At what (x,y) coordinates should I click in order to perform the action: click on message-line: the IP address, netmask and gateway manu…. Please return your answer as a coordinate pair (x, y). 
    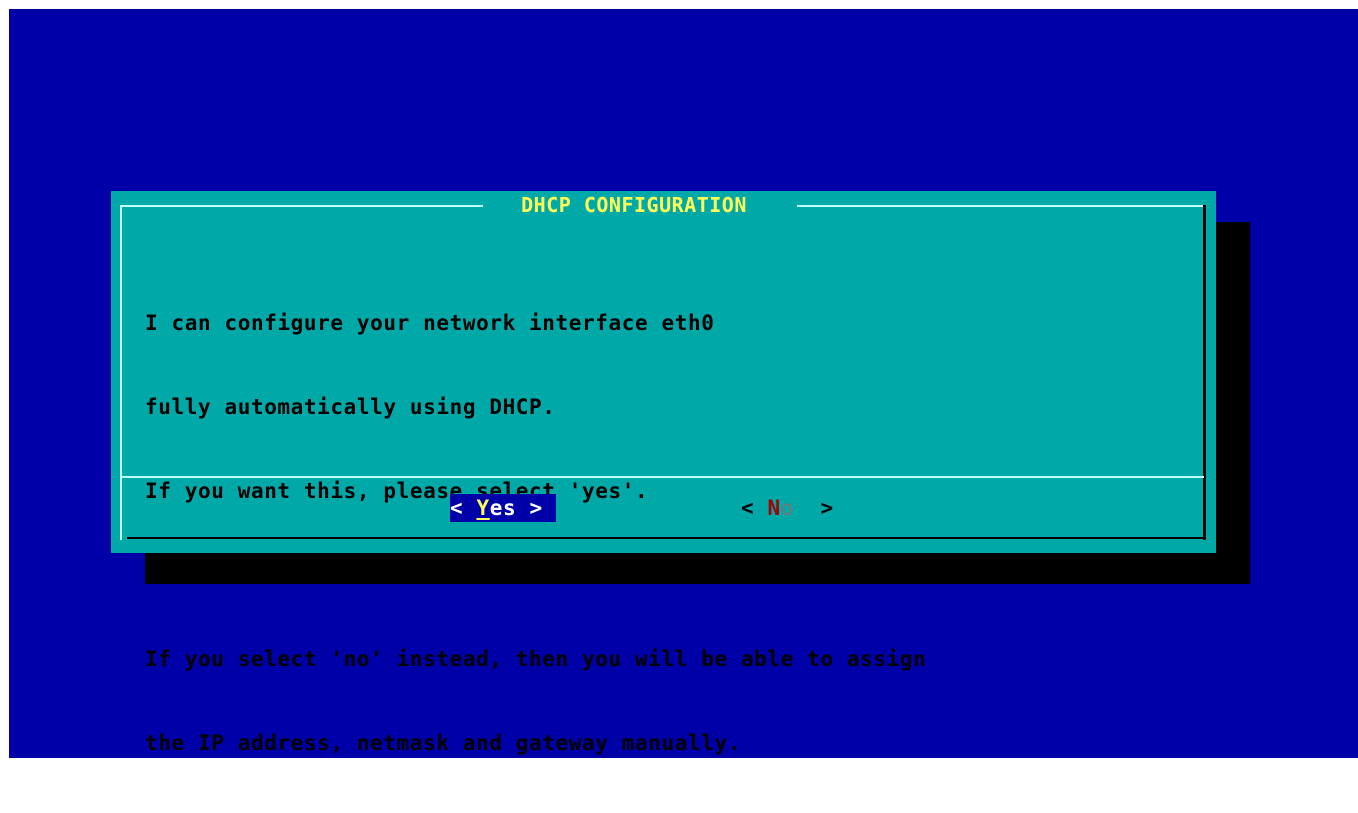
    Looking at the image, I should click on (443, 743).